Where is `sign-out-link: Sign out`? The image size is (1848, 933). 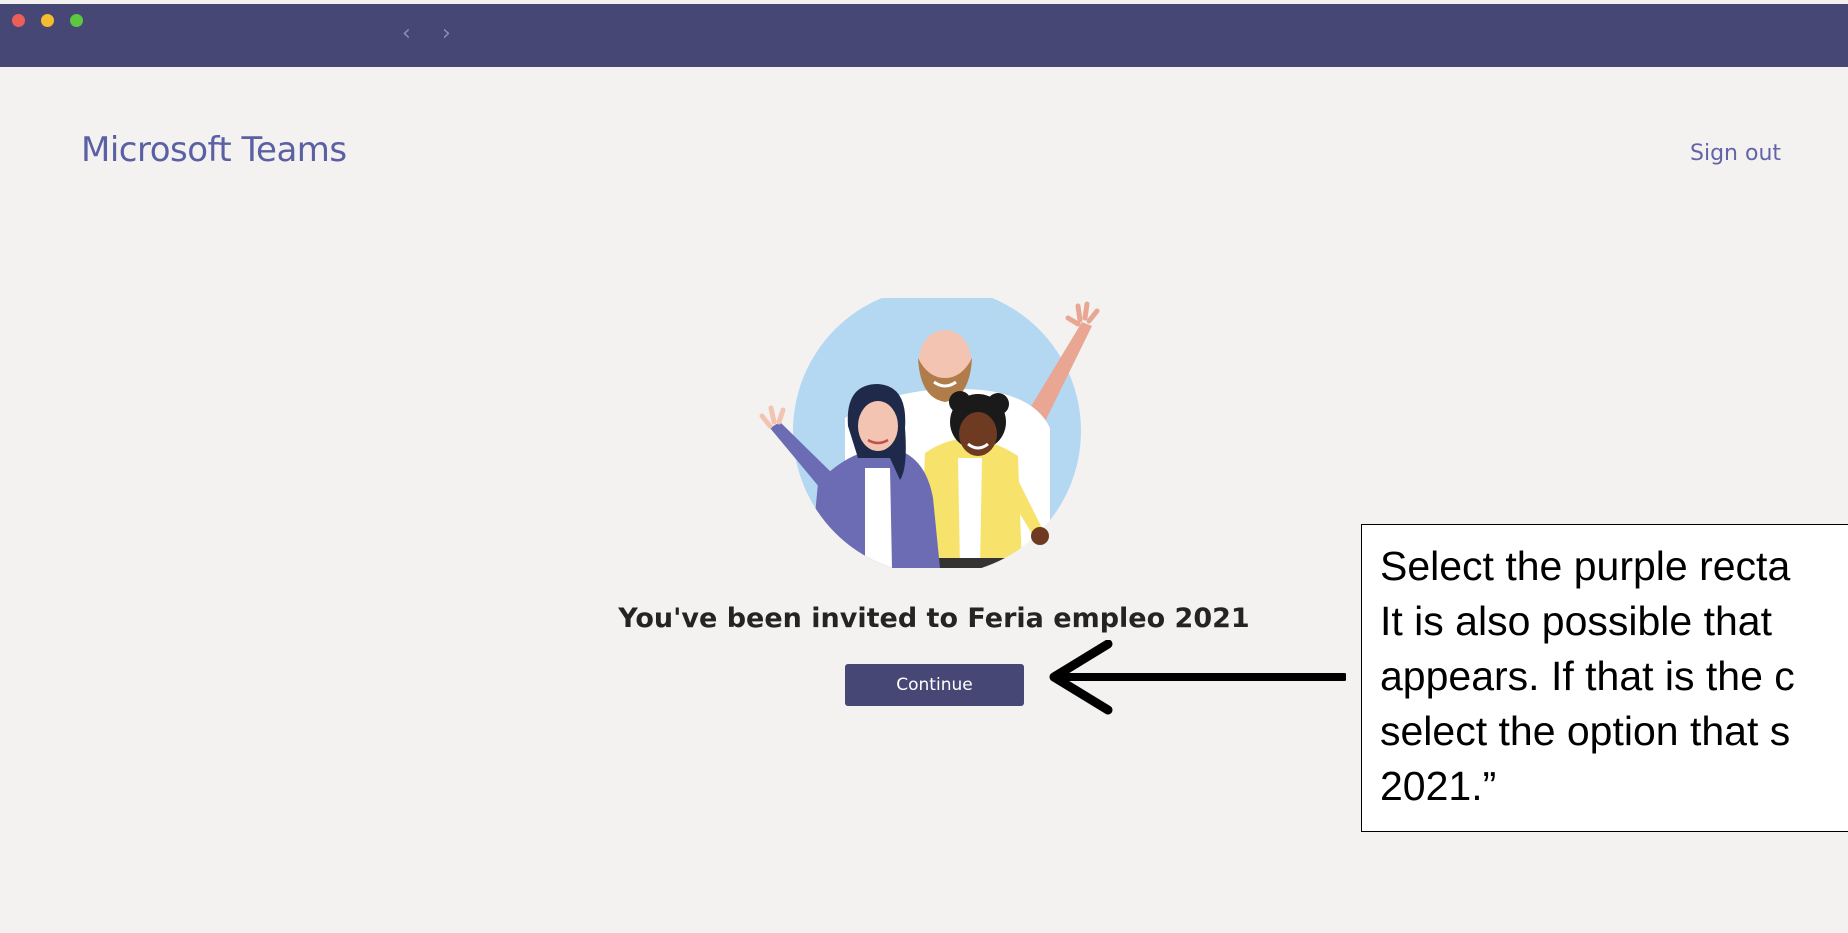
sign-out-link: Sign out is located at coordinates (1735, 153).